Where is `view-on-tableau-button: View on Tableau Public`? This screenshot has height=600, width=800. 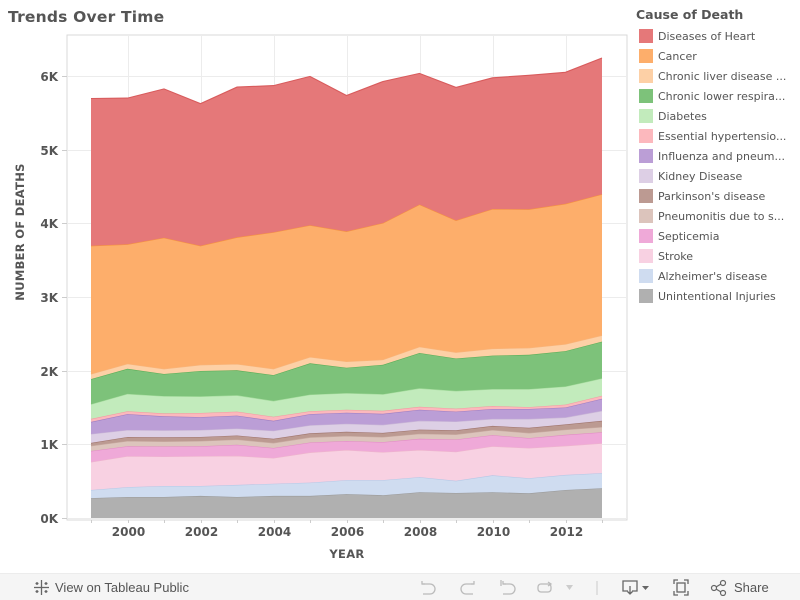
view-on-tableau-button: View on Tableau Public is located at coordinates (111, 587).